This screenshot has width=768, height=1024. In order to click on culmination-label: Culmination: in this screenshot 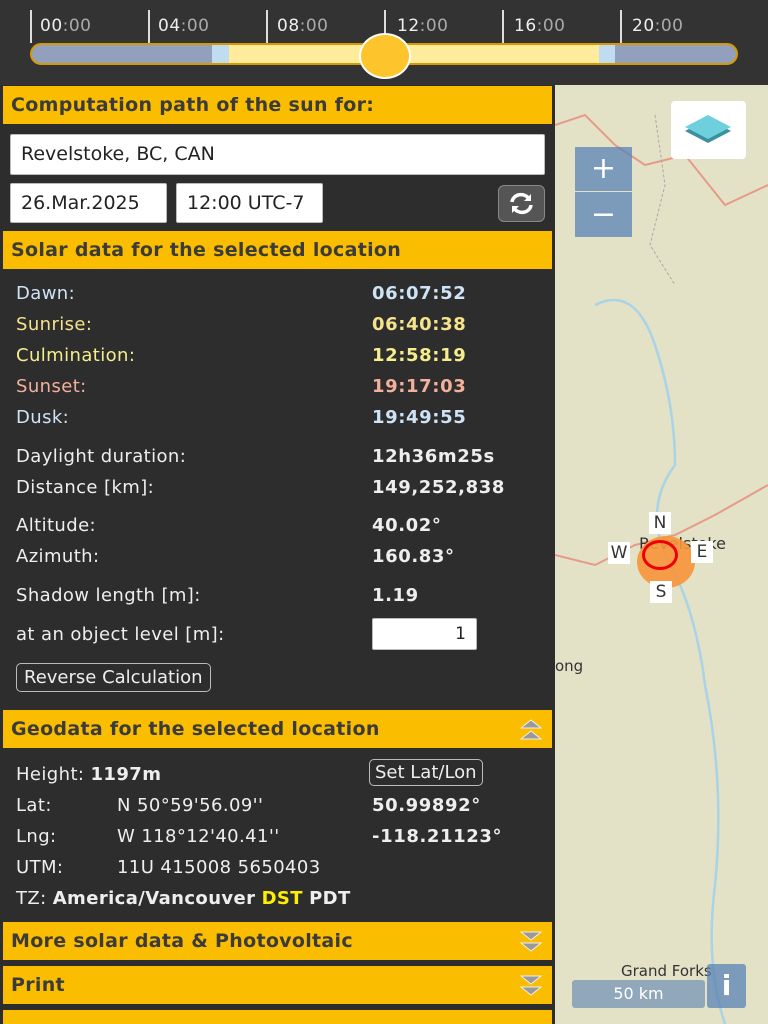, I will do `click(76, 355)`.